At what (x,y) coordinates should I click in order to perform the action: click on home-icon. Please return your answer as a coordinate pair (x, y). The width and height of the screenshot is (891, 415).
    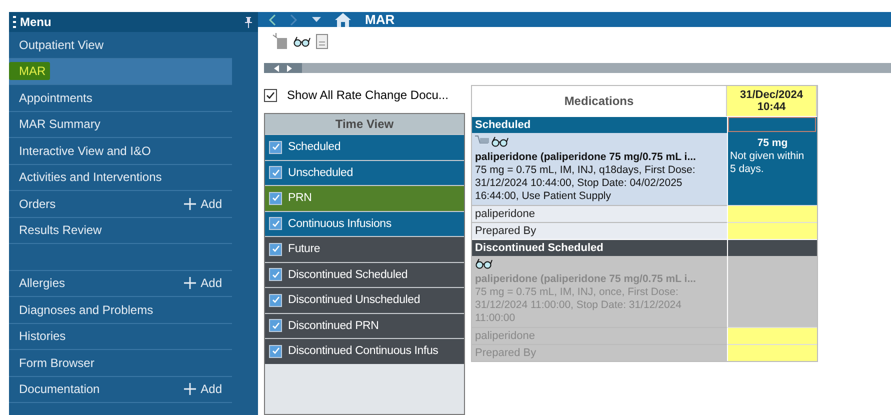
    Looking at the image, I should click on (343, 19).